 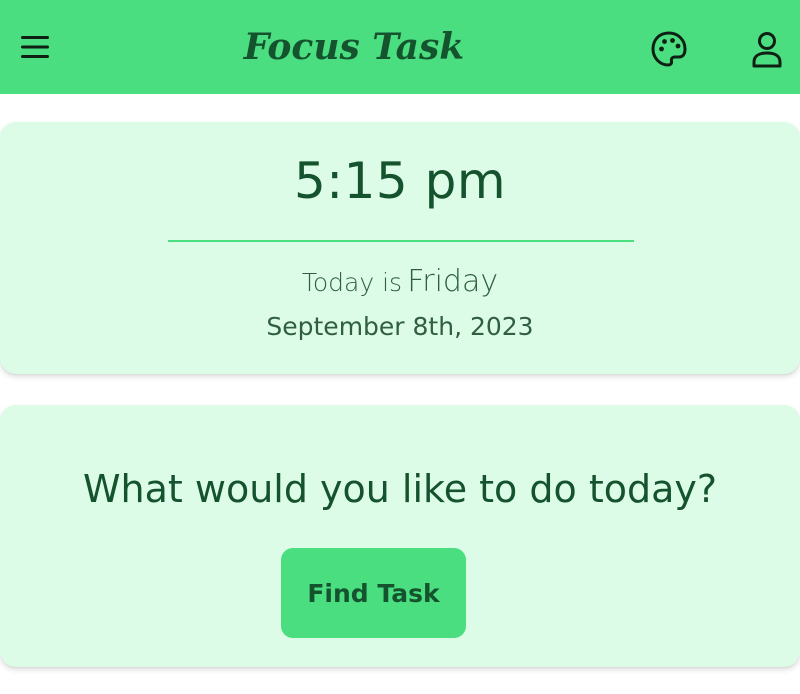 I want to click on prompt-question: What would you like to do today?, so click(x=400, y=489).